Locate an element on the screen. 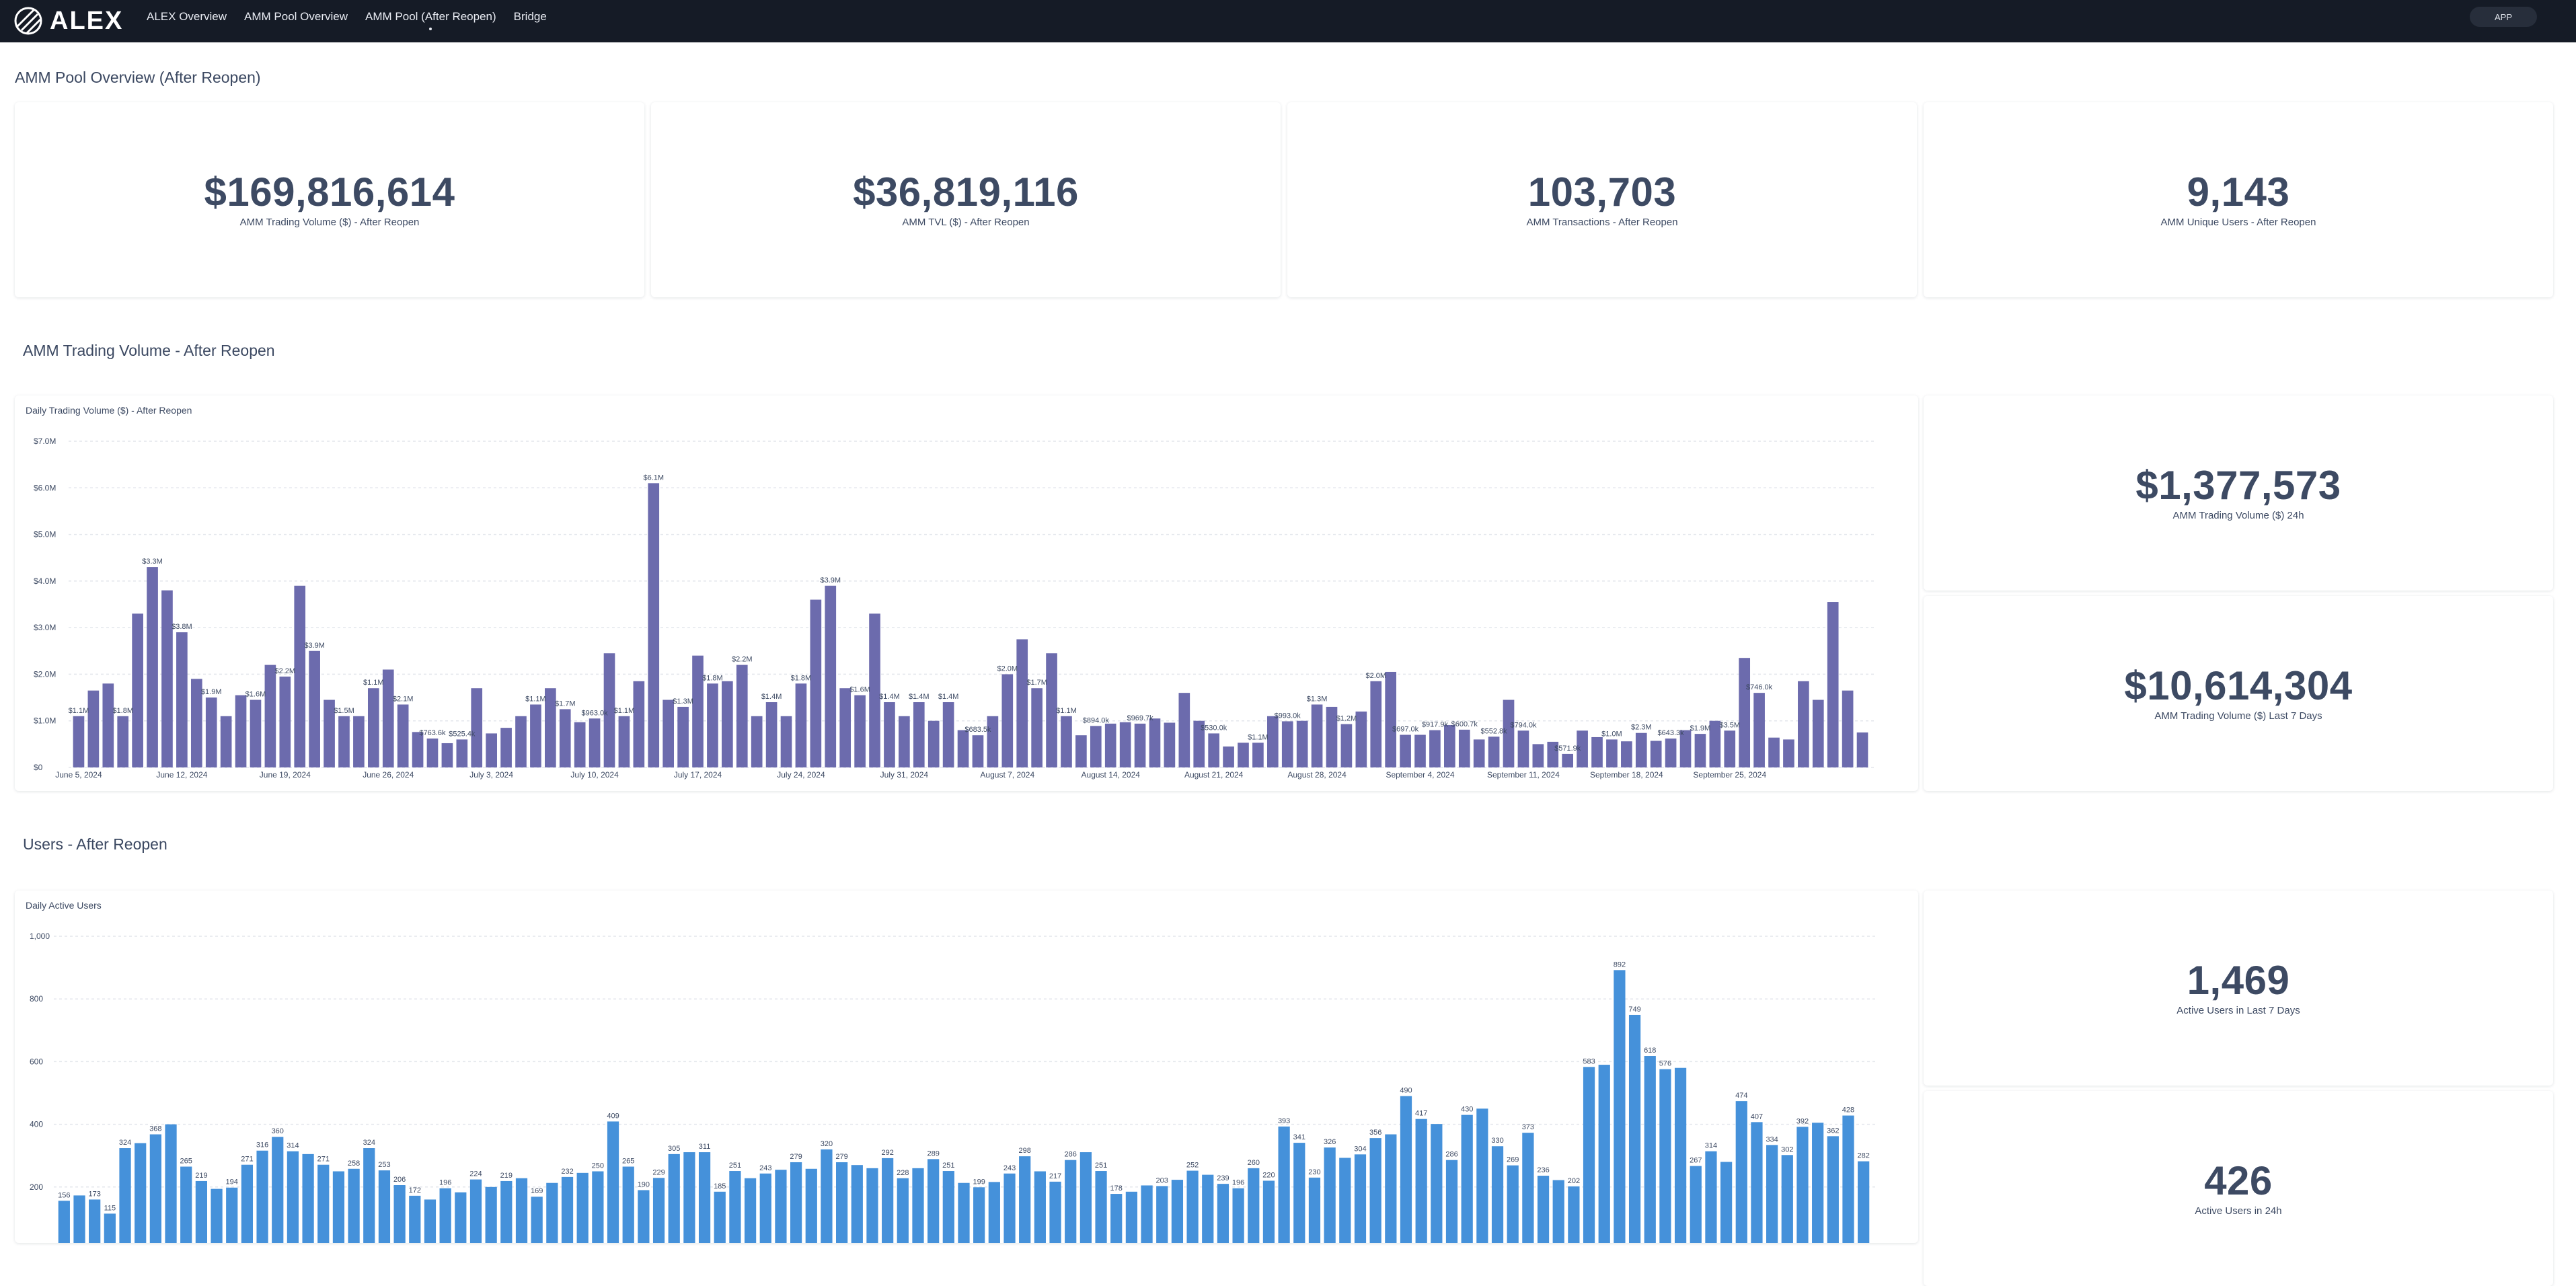  data-label: $552.8k is located at coordinates (1494, 731).